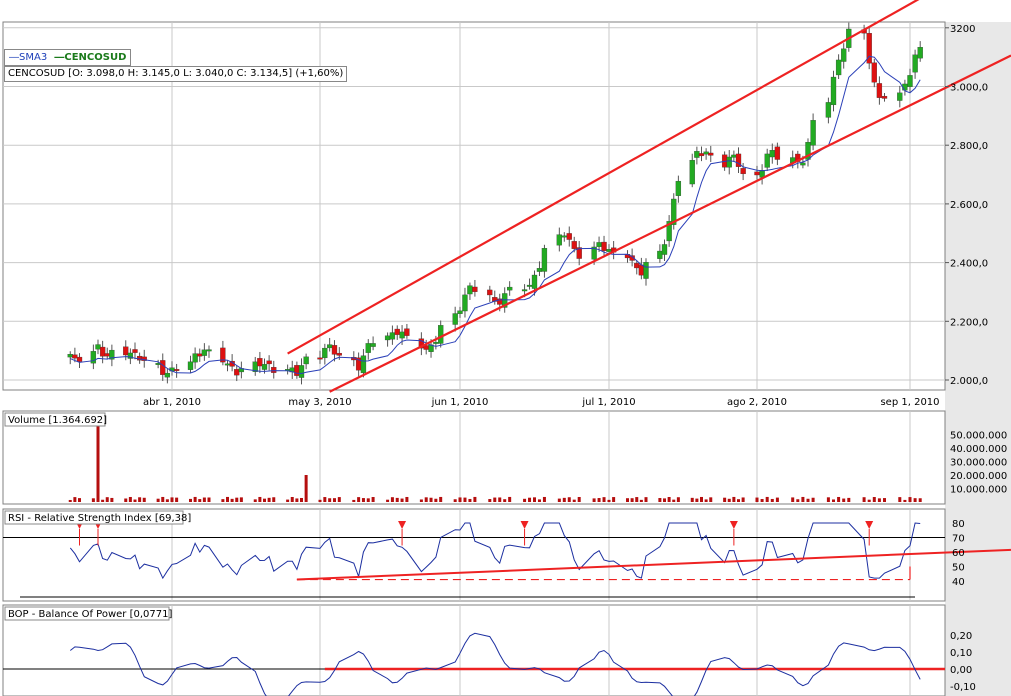 The width and height of the screenshot is (1011, 696). What do you see at coordinates (978, 476) in the screenshot?
I see `volume-axis-label: 20.000.000` at bounding box center [978, 476].